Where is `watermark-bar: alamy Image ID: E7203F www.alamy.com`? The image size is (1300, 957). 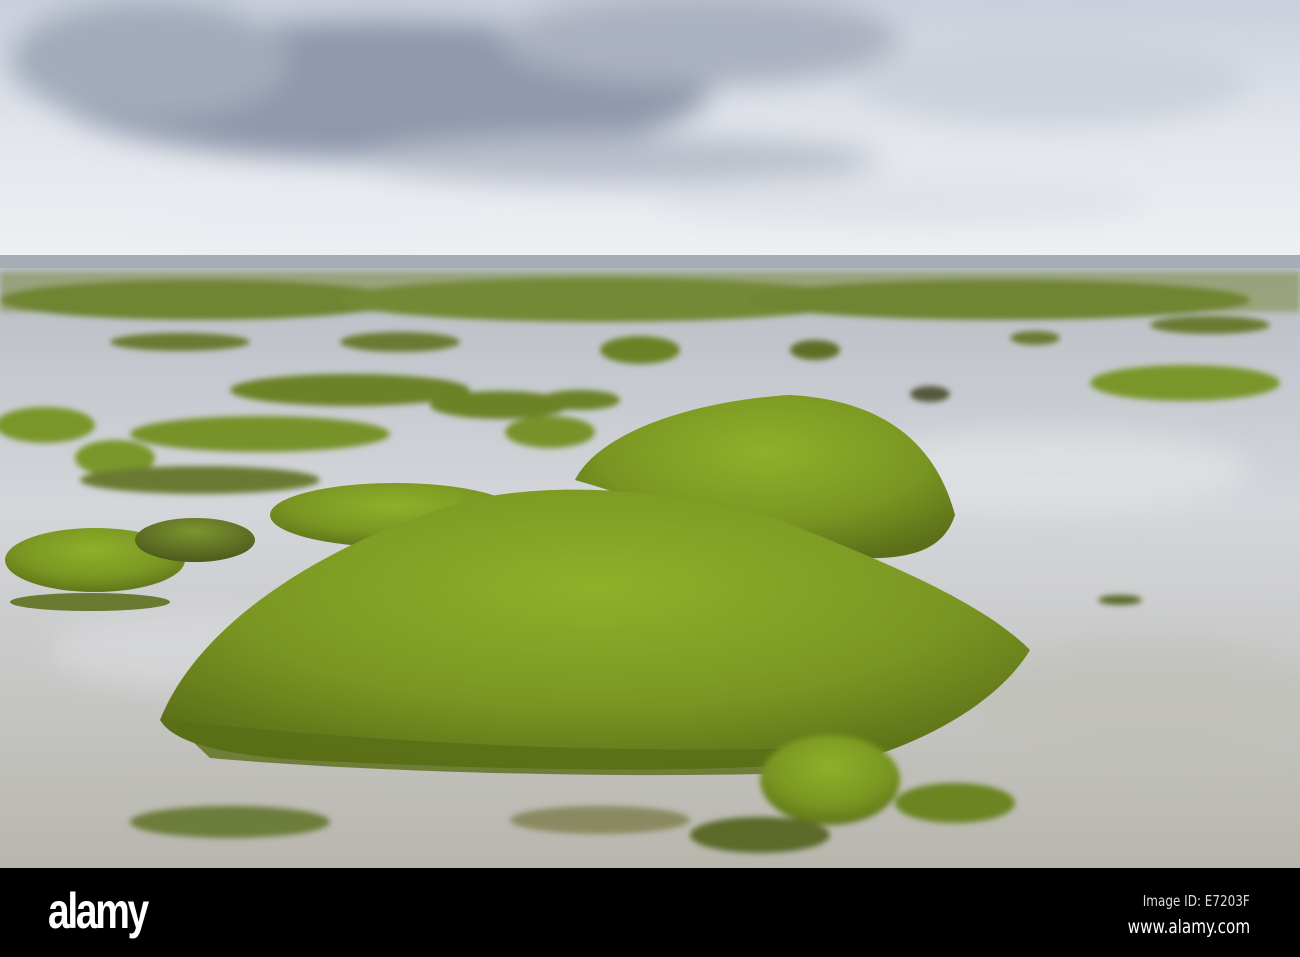 watermark-bar: alamy Image ID: E7203F www.alamy.com is located at coordinates (650, 912).